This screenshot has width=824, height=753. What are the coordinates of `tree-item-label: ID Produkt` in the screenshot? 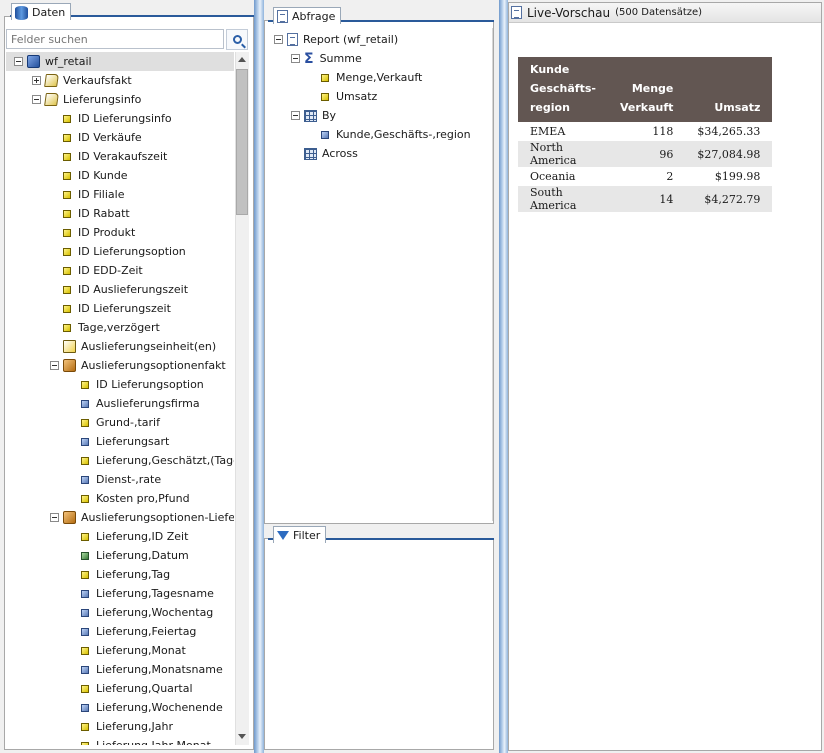 It's located at (107, 232).